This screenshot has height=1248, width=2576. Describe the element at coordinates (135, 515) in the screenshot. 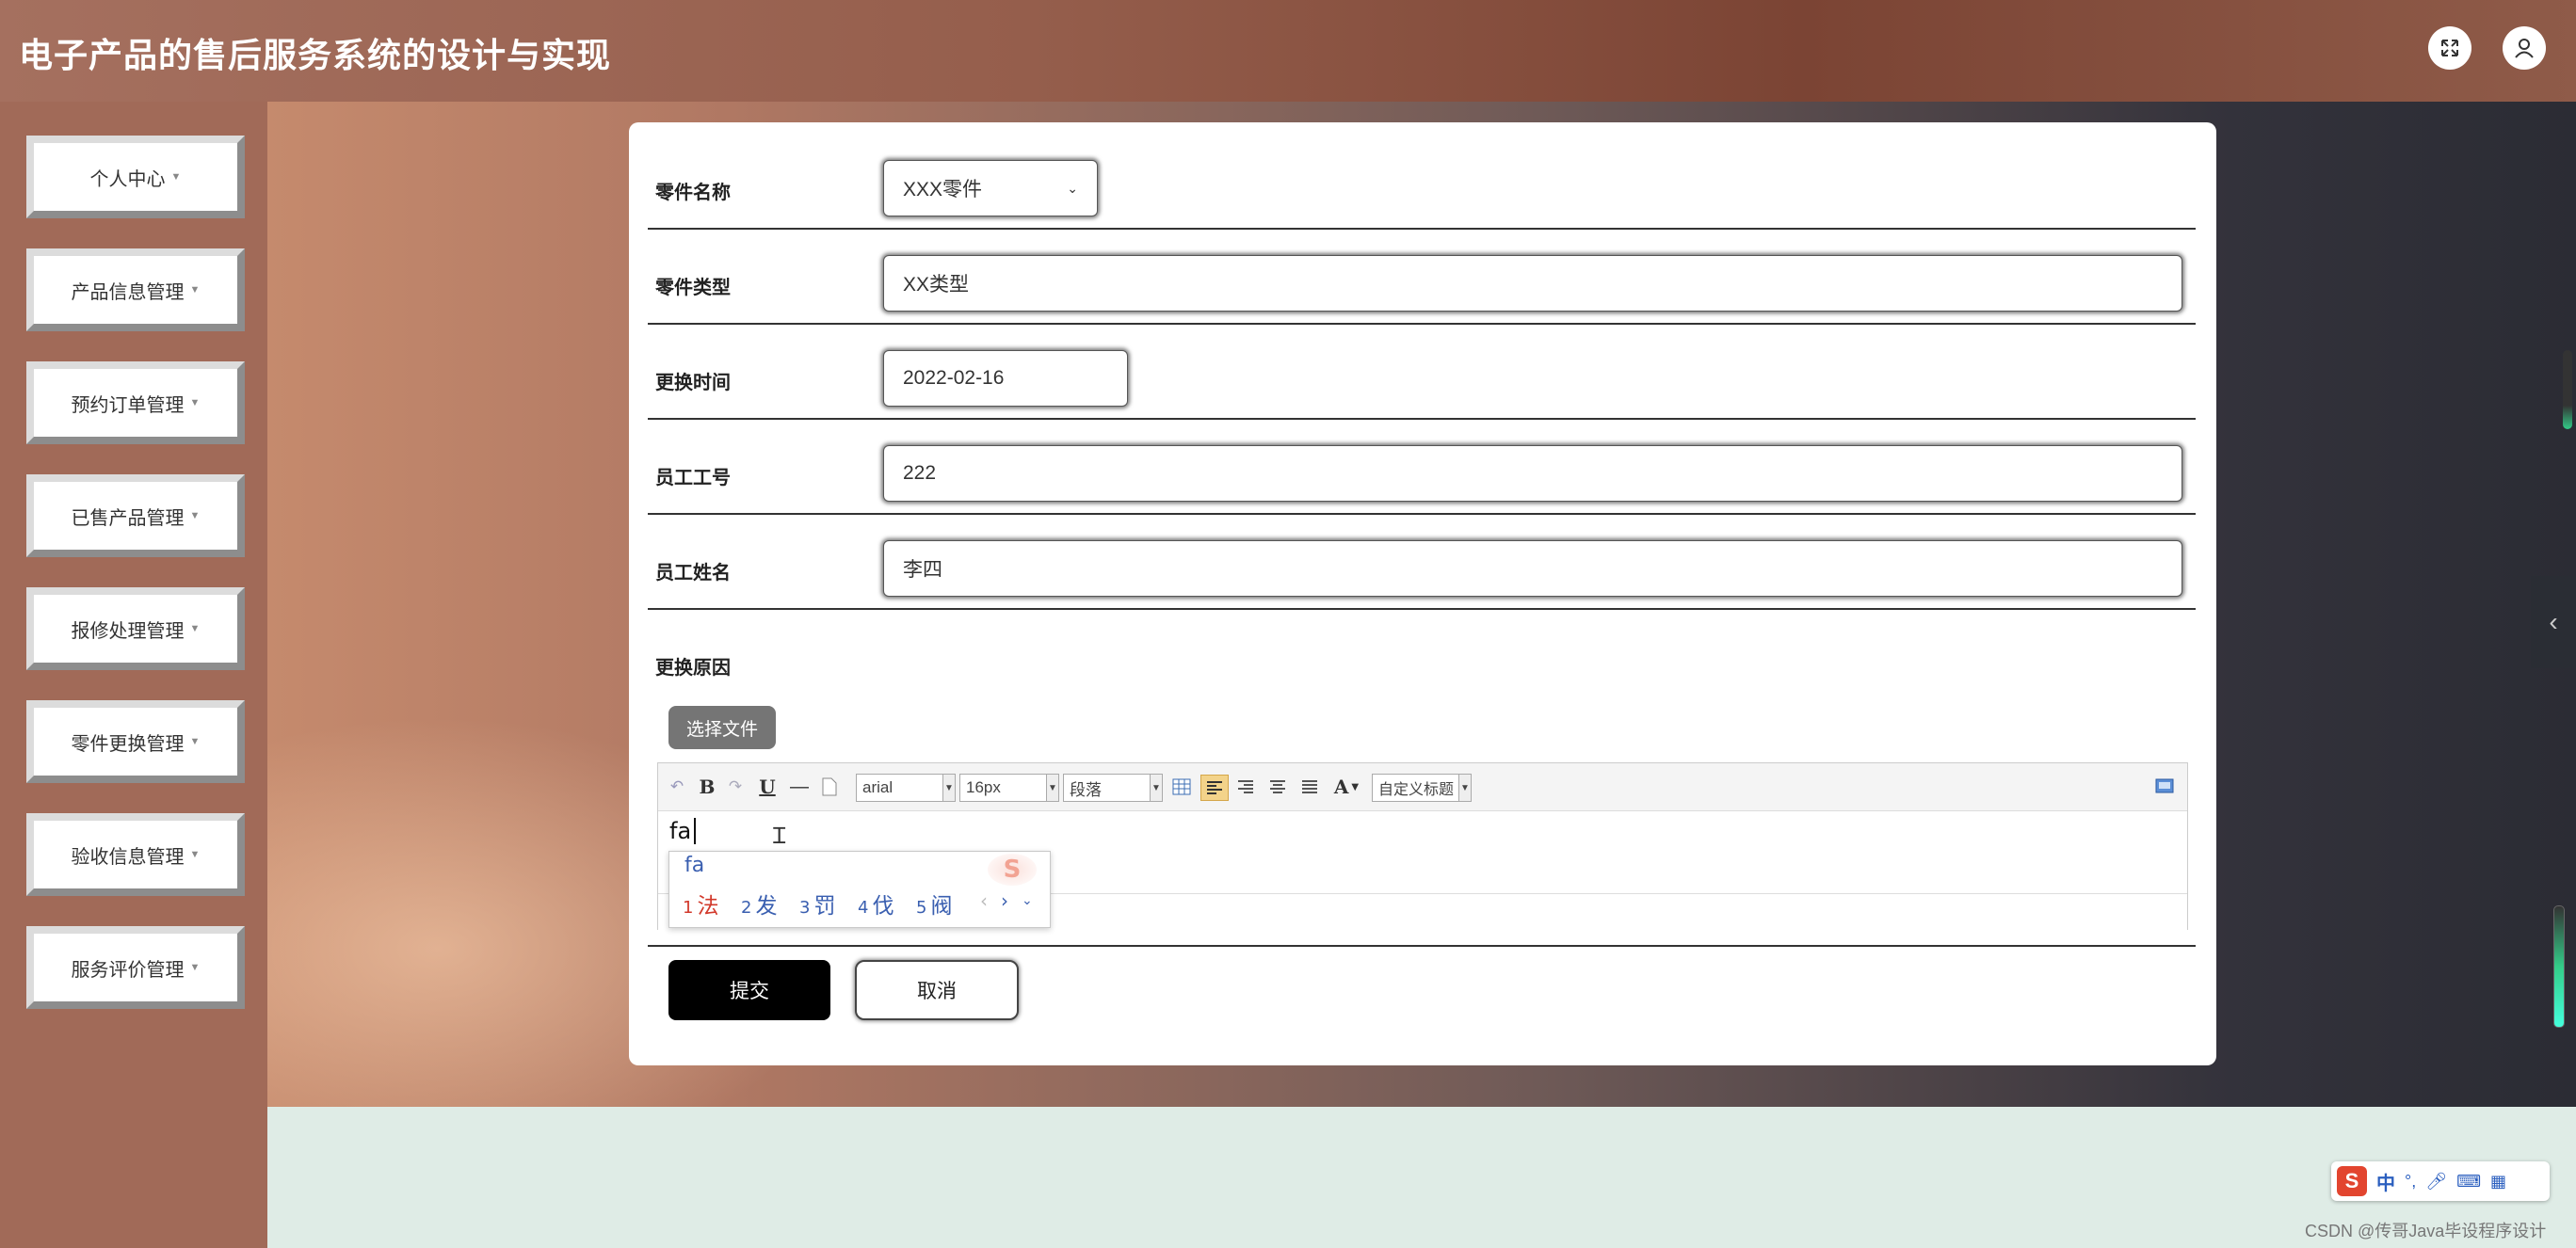

I see `sidebar-item-sold-products: 已售产品管理 ▼` at that location.